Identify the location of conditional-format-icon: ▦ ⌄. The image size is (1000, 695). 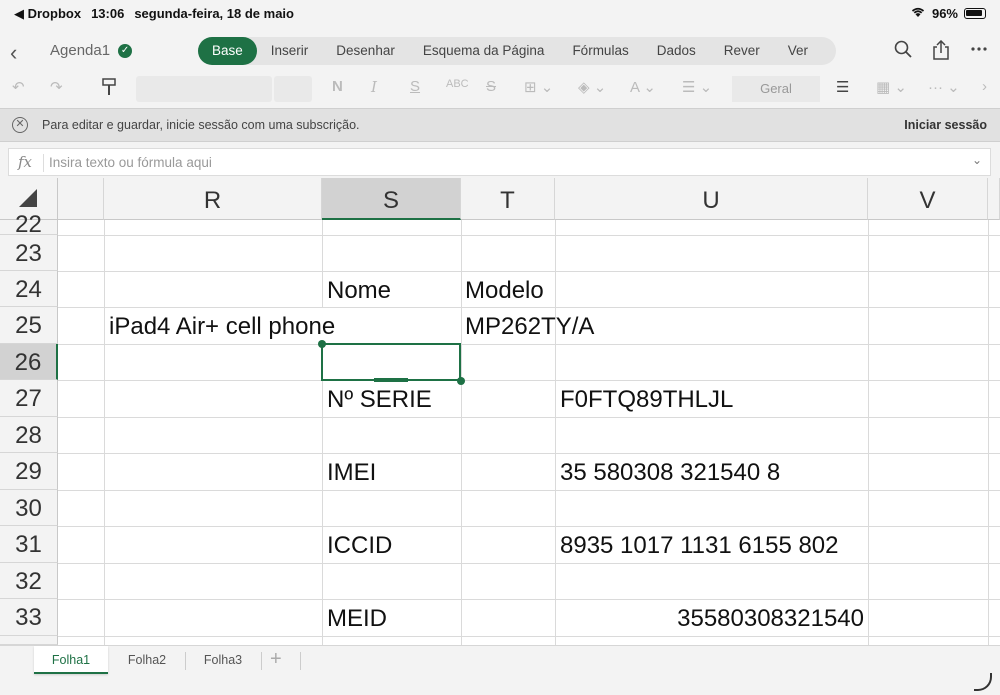
(891, 87).